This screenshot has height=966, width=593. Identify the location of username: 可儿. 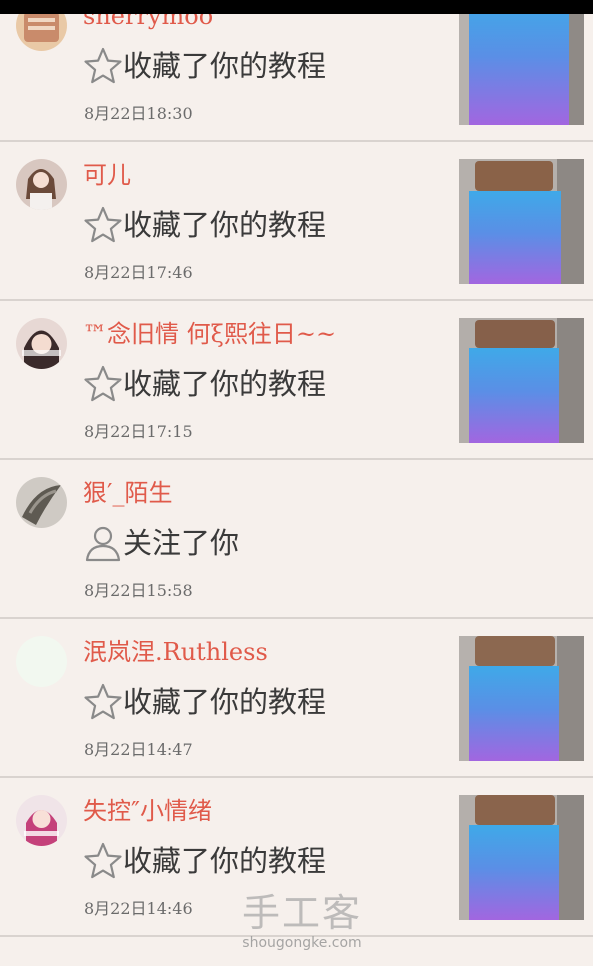
(107, 175).